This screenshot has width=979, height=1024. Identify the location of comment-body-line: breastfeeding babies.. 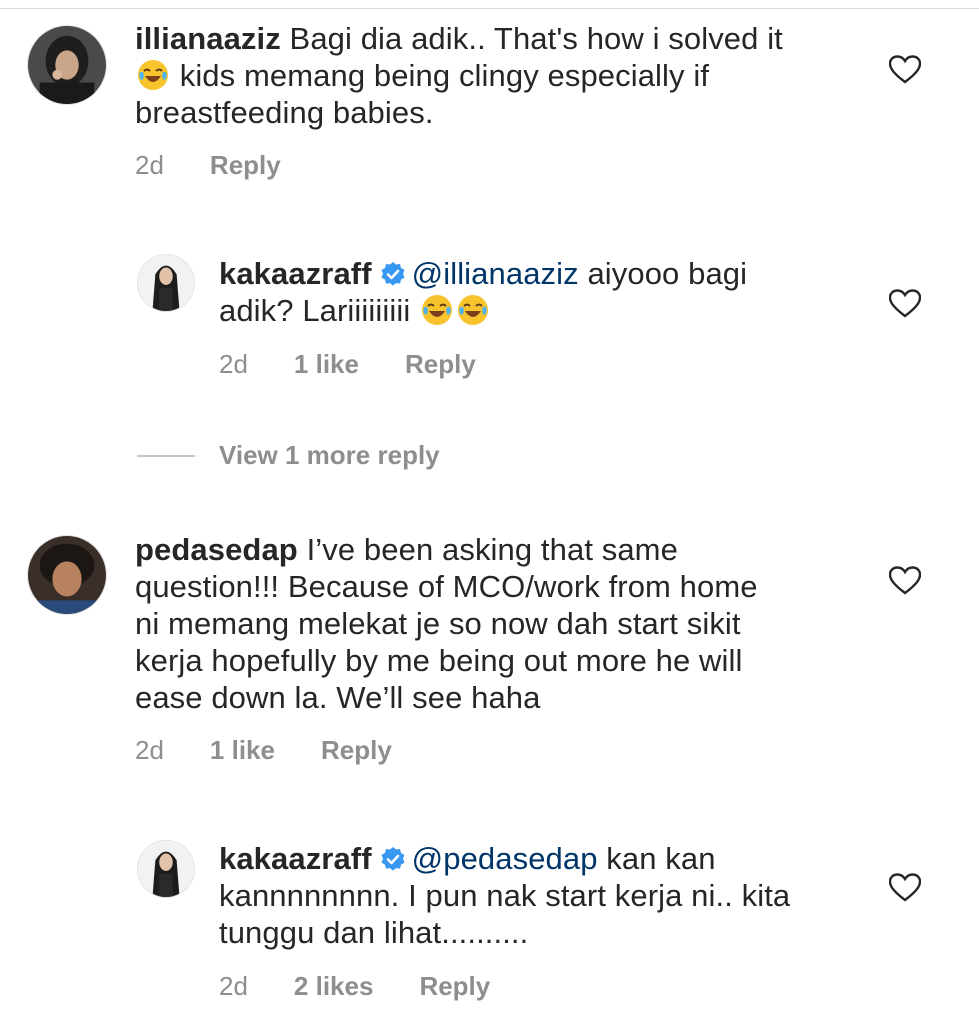
(284, 112).